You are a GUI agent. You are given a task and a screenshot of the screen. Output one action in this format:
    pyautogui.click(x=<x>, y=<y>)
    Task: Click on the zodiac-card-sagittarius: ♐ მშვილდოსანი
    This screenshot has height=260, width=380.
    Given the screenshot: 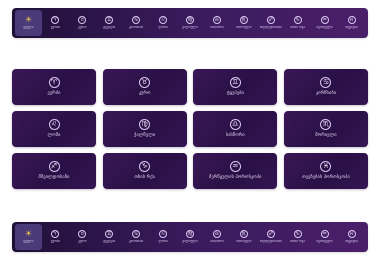 What is the action you would take?
    pyautogui.click(x=54, y=171)
    